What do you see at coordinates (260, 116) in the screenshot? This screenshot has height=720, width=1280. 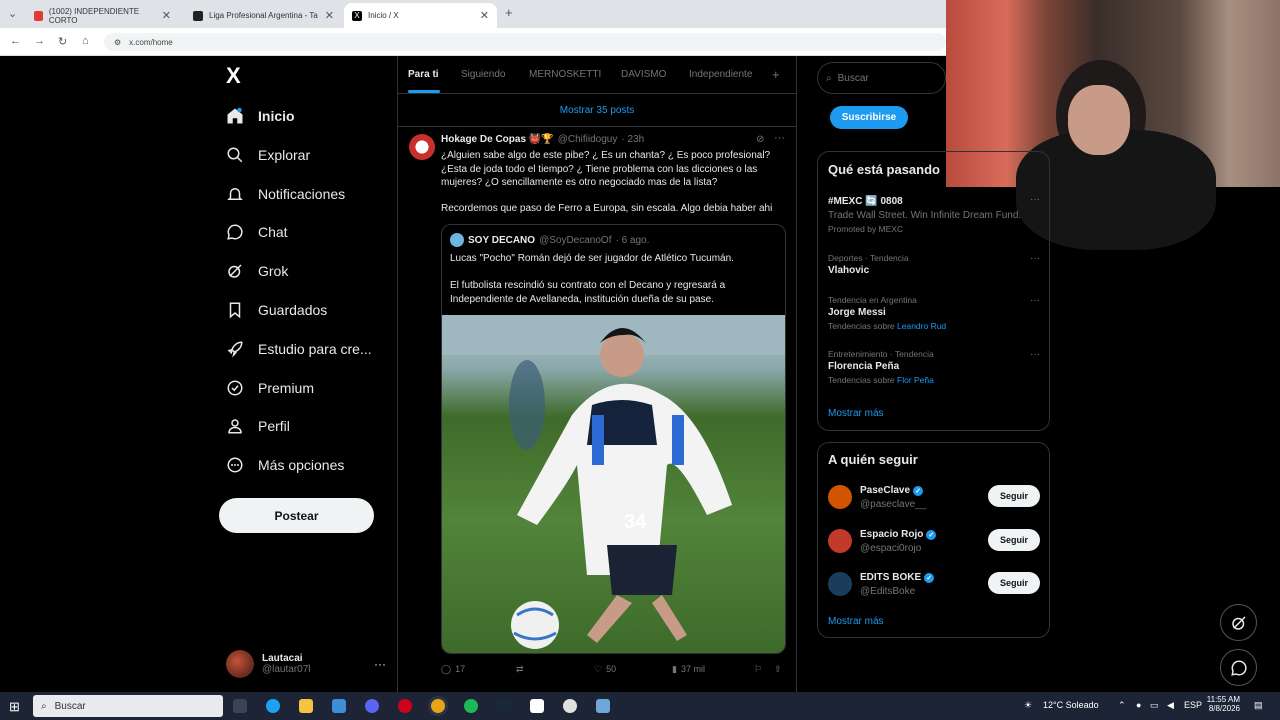 I see `sidebar-item-inicio: Inicio` at bounding box center [260, 116].